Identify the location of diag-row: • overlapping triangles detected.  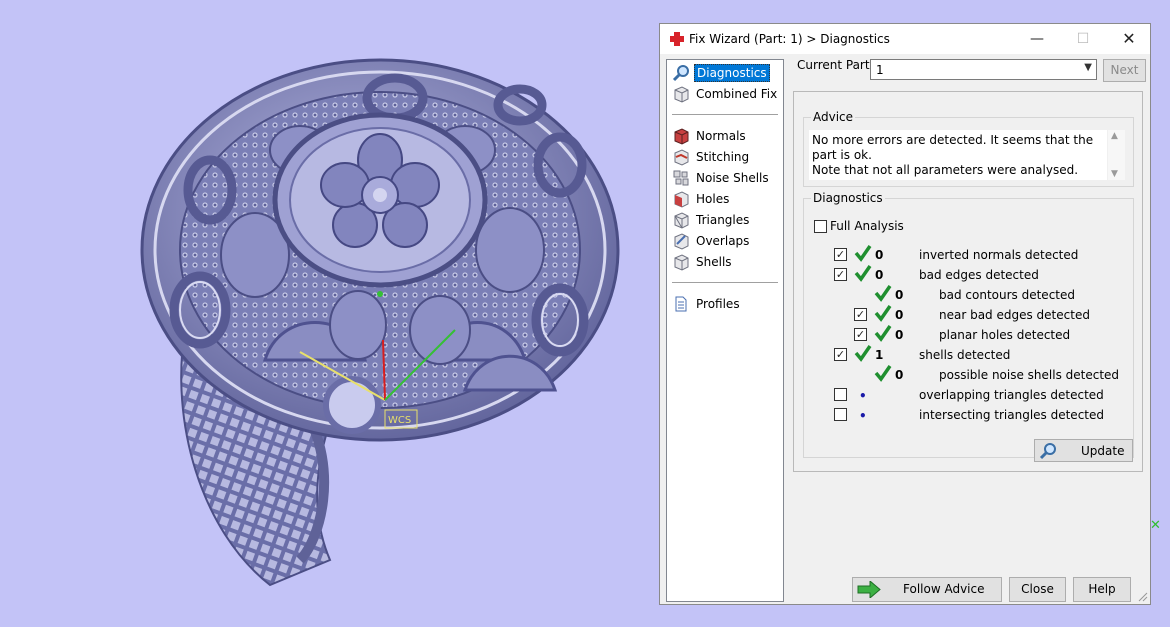
(969, 395).